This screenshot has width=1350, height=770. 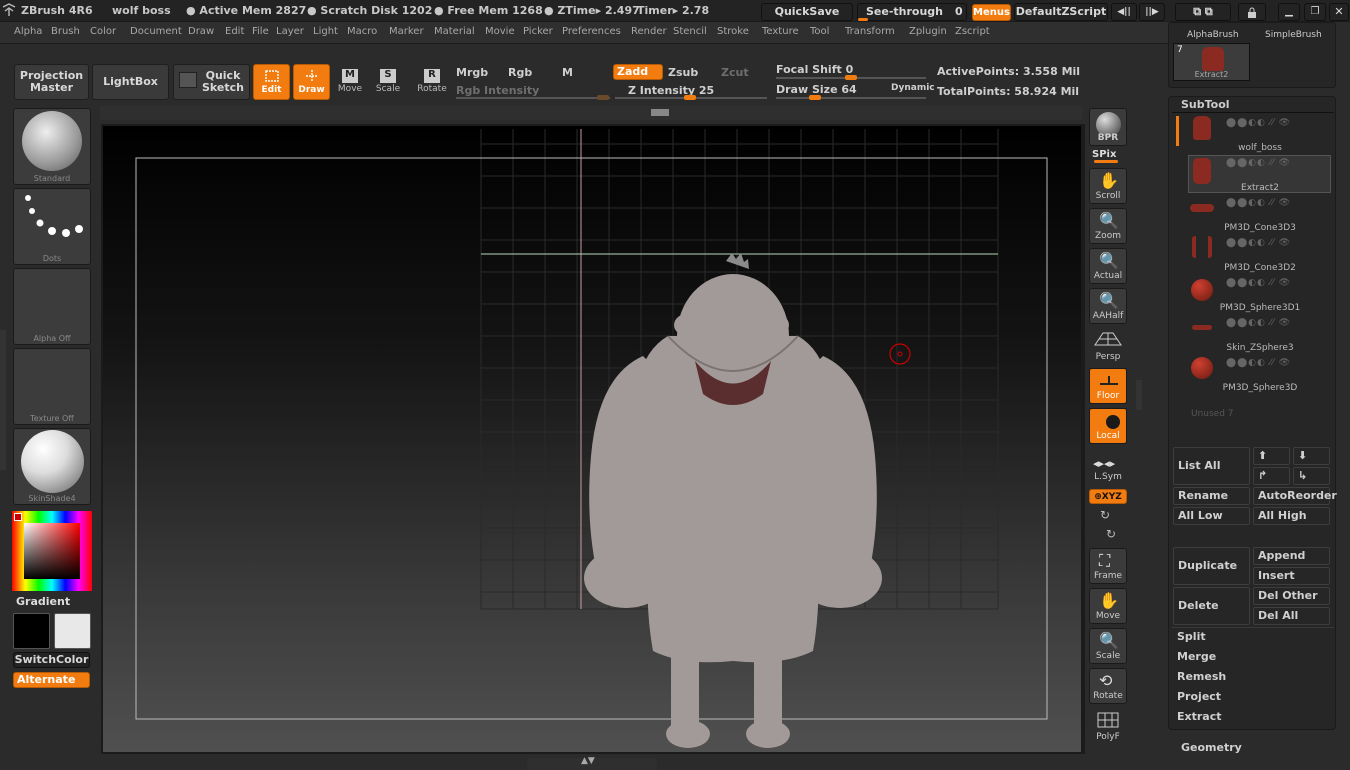 I want to click on menu-stencil: Stencil, so click(x=690, y=31).